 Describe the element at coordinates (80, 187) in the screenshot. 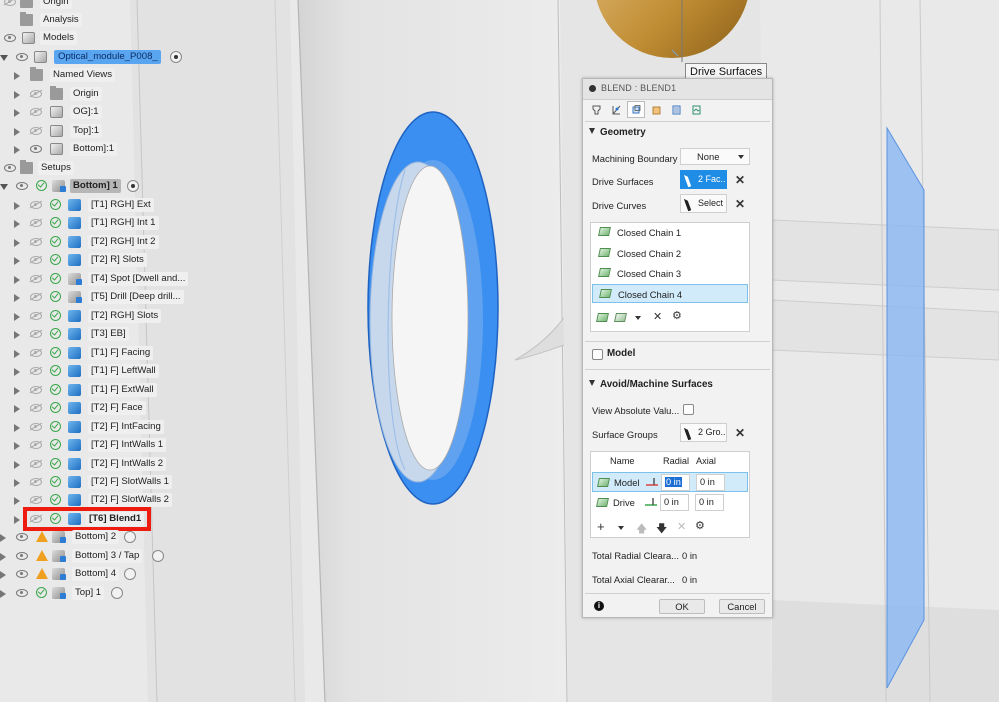

I see `tree-row-setup-bottom-1: Bottom] 1` at that location.